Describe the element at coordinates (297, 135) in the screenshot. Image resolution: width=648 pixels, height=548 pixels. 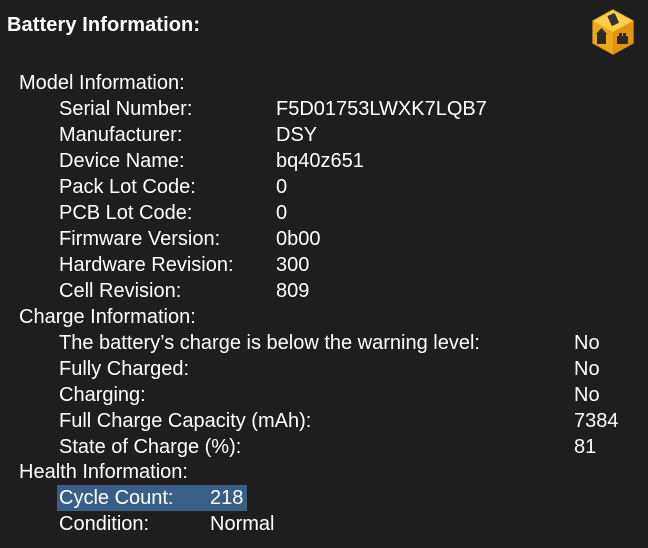
I see `row-value: DSY` at that location.